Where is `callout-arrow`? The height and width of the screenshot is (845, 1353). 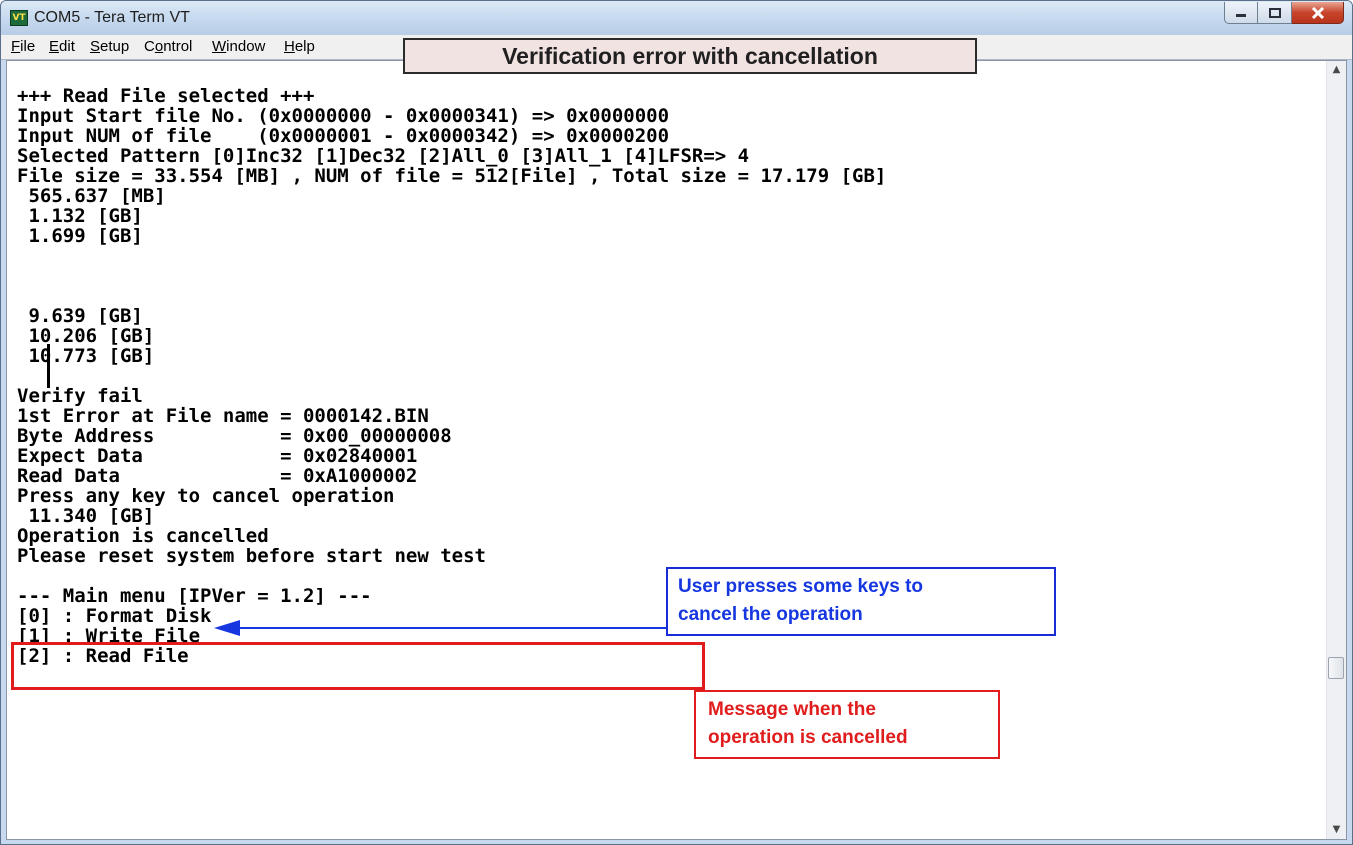
callout-arrow is located at coordinates (440, 628).